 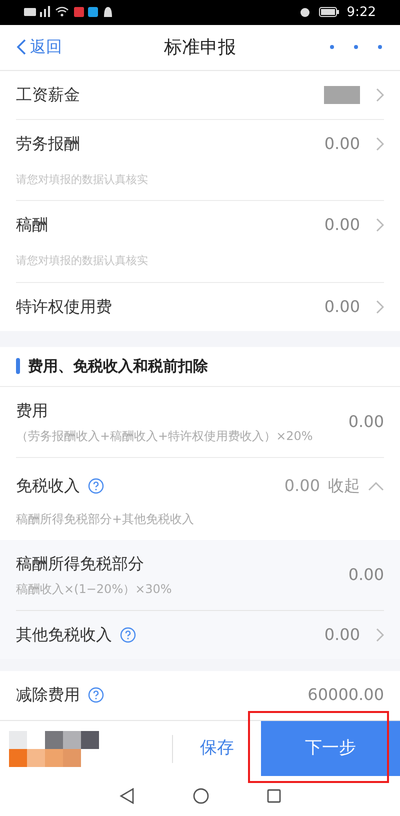 What do you see at coordinates (64, 307) in the screenshot?
I see `row-label: 特许权使用费` at bounding box center [64, 307].